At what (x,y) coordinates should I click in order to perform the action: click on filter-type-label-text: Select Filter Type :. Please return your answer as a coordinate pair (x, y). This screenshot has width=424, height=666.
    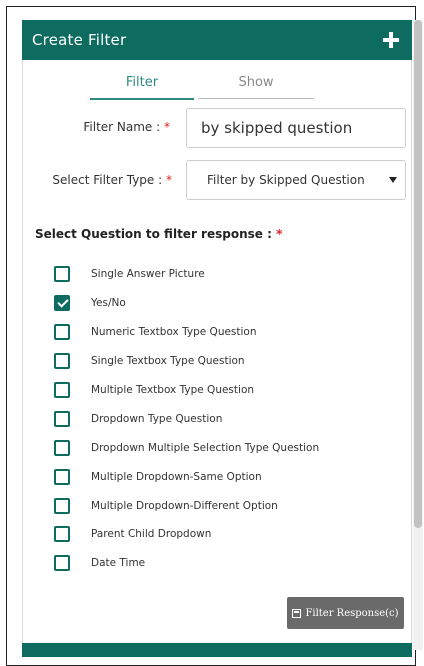
    Looking at the image, I should click on (107, 180).